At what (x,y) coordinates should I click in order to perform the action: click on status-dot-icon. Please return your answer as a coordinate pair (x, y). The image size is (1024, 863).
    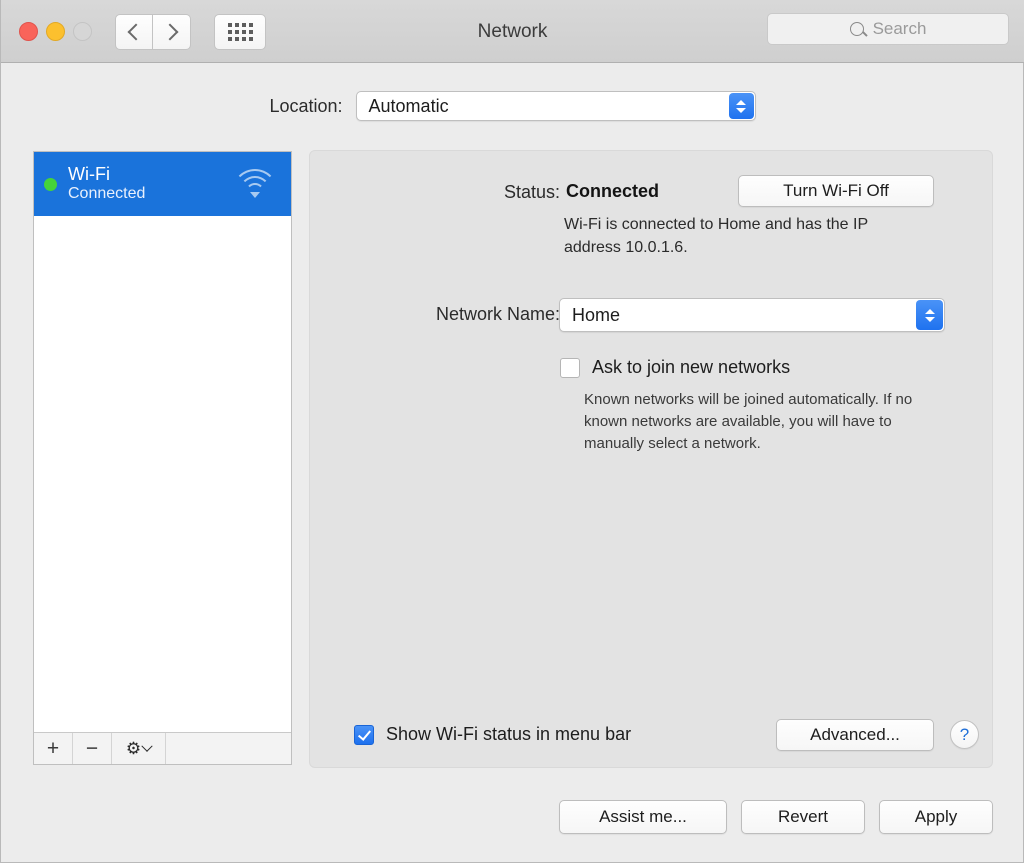
    Looking at the image, I should click on (50, 184).